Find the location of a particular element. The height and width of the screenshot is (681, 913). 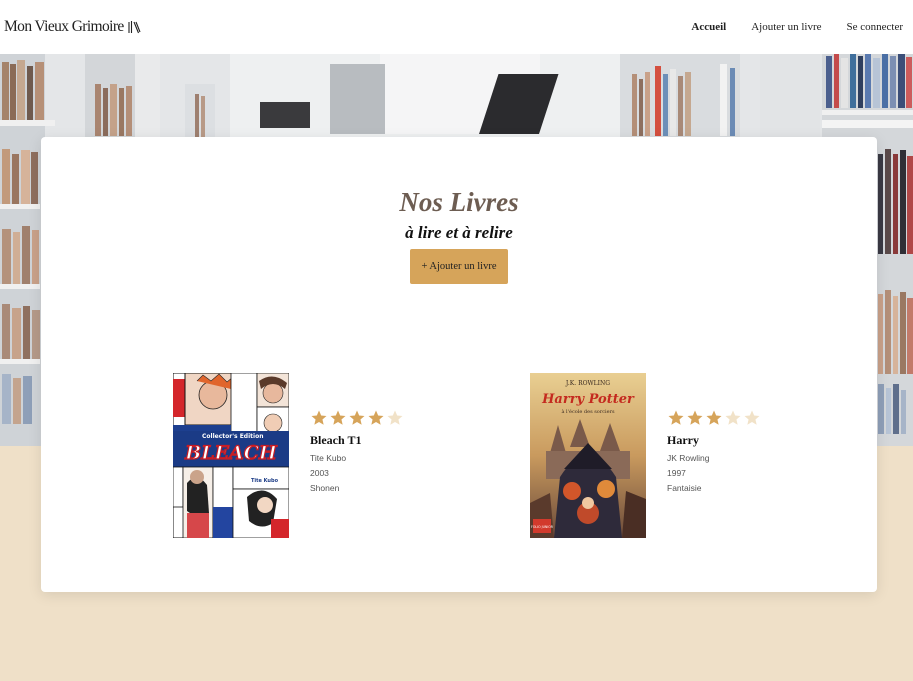

book-cover: Collector's Edition BLEACH Tite Kubo is located at coordinates (231, 455).